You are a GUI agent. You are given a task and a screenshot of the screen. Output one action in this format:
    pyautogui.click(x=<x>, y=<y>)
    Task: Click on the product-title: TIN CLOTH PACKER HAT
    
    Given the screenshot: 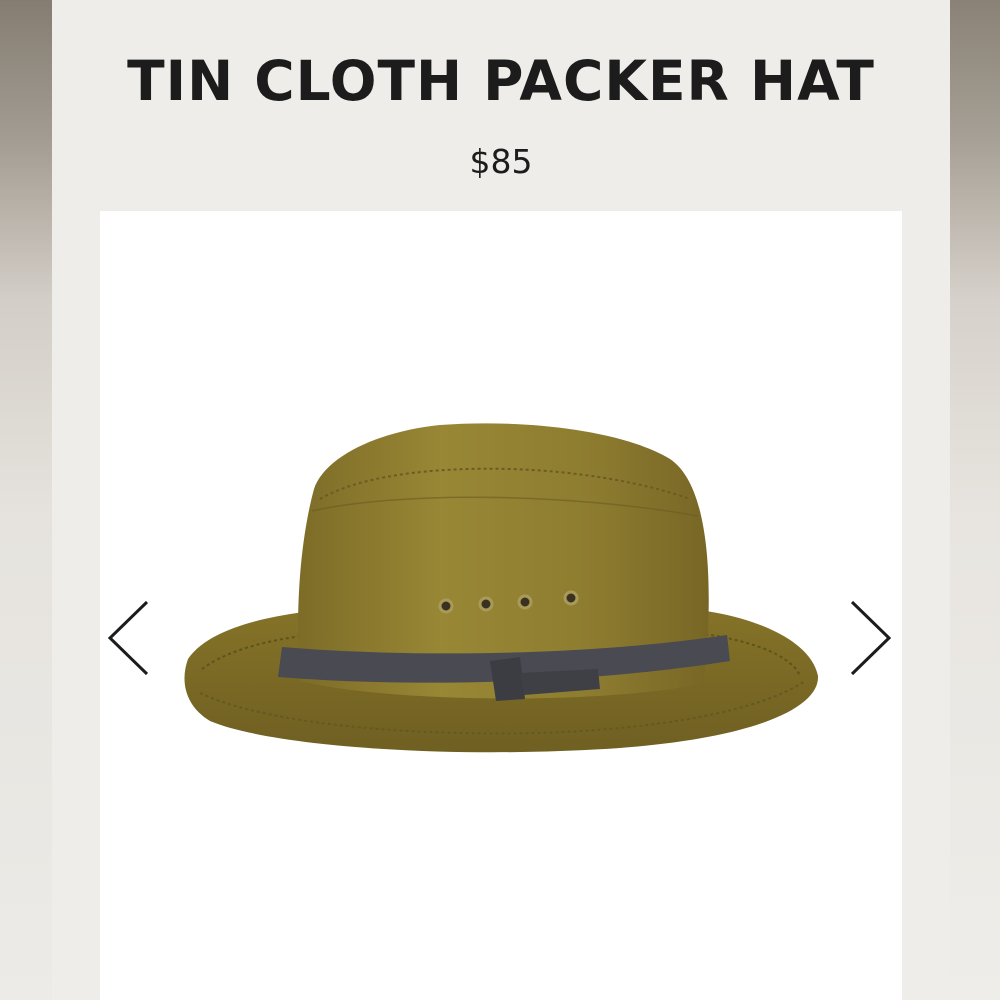 What is the action you would take?
    pyautogui.click(x=501, y=81)
    